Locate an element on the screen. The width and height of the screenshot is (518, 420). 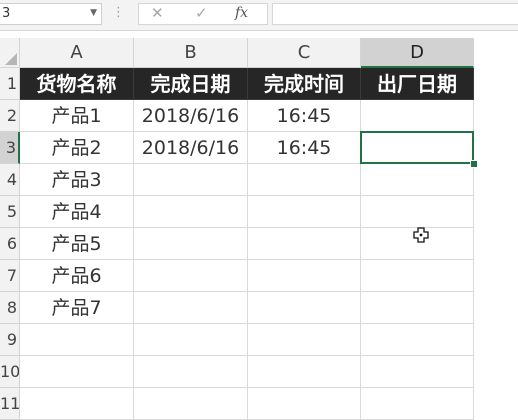
data-cell: 产品3 is located at coordinates (77, 180).